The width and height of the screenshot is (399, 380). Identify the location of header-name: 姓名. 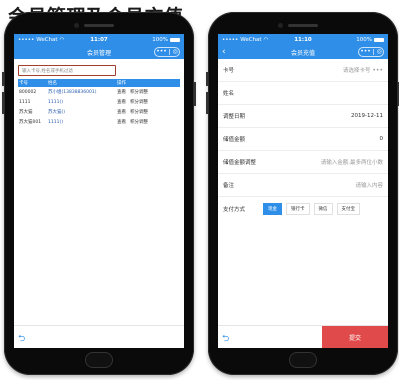
(52, 83).